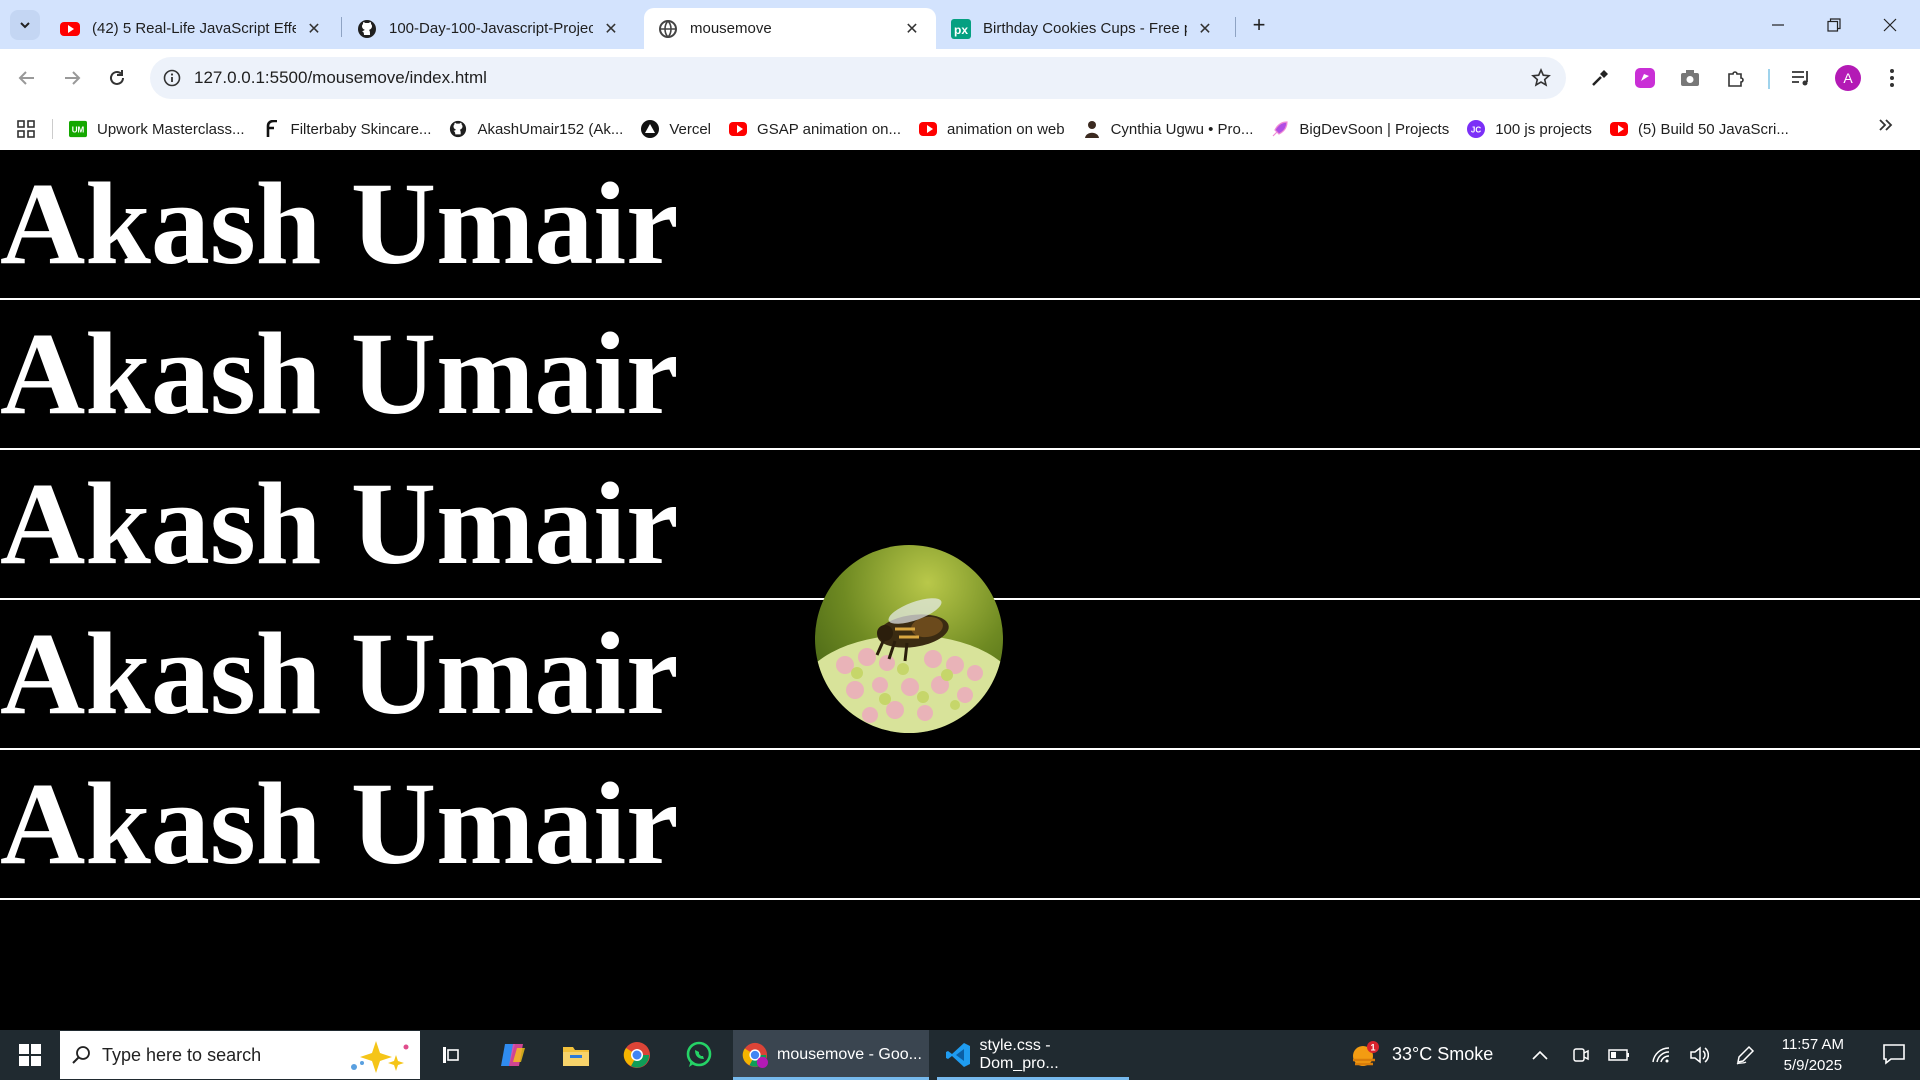  I want to click on copilot-icon, so click(513, 1055).